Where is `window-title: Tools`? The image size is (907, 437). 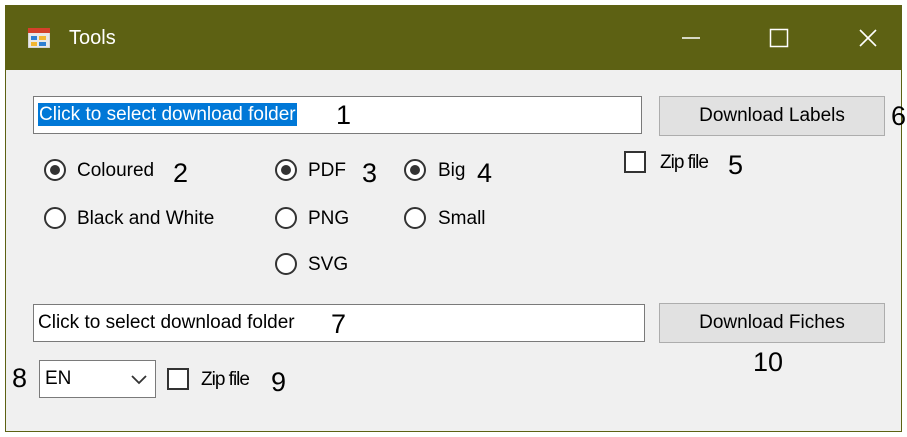
window-title: Tools is located at coordinates (92, 38).